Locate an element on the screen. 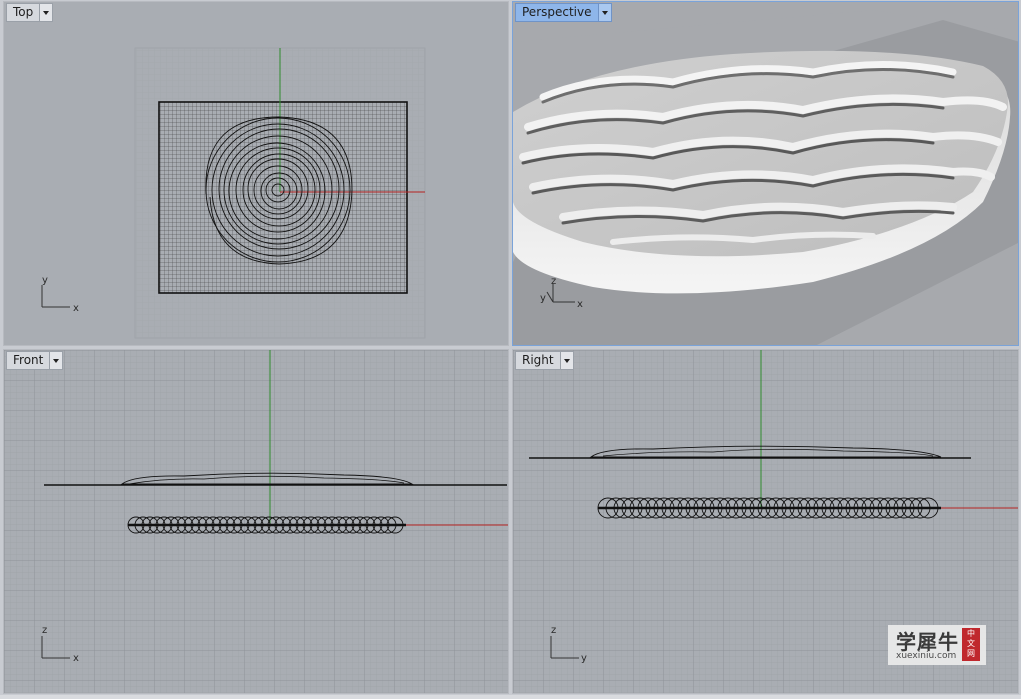  viewport-label-right: Right is located at coordinates (544, 360).